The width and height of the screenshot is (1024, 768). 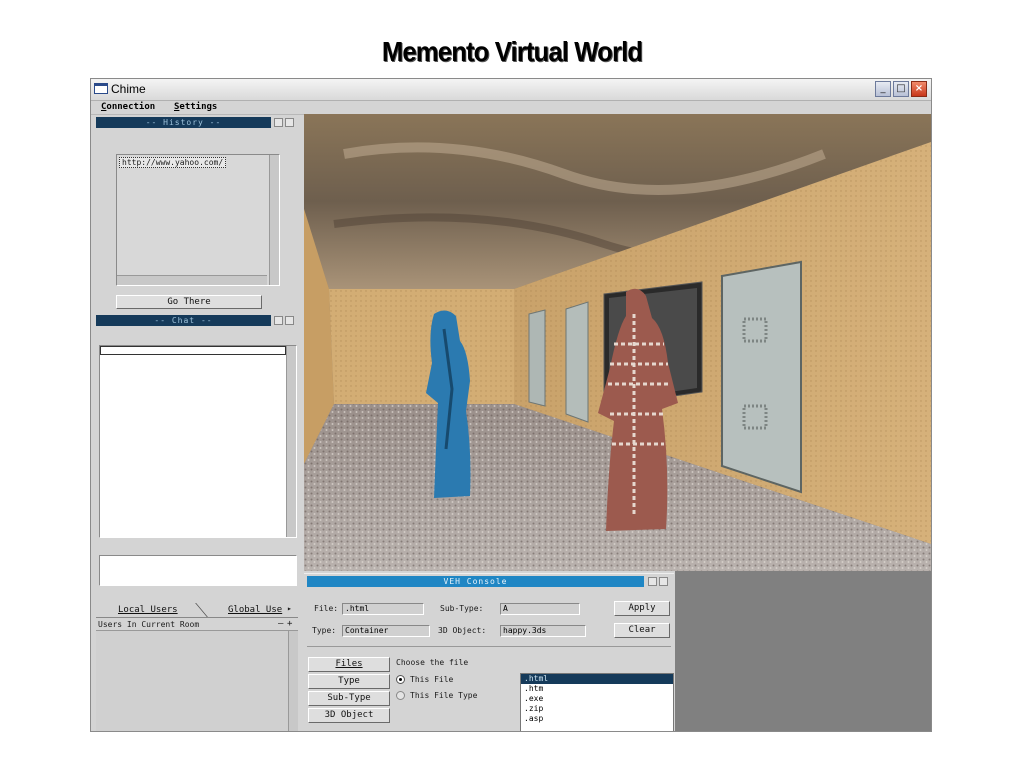 I want to click on extension-item: .zip, so click(x=597, y=709).